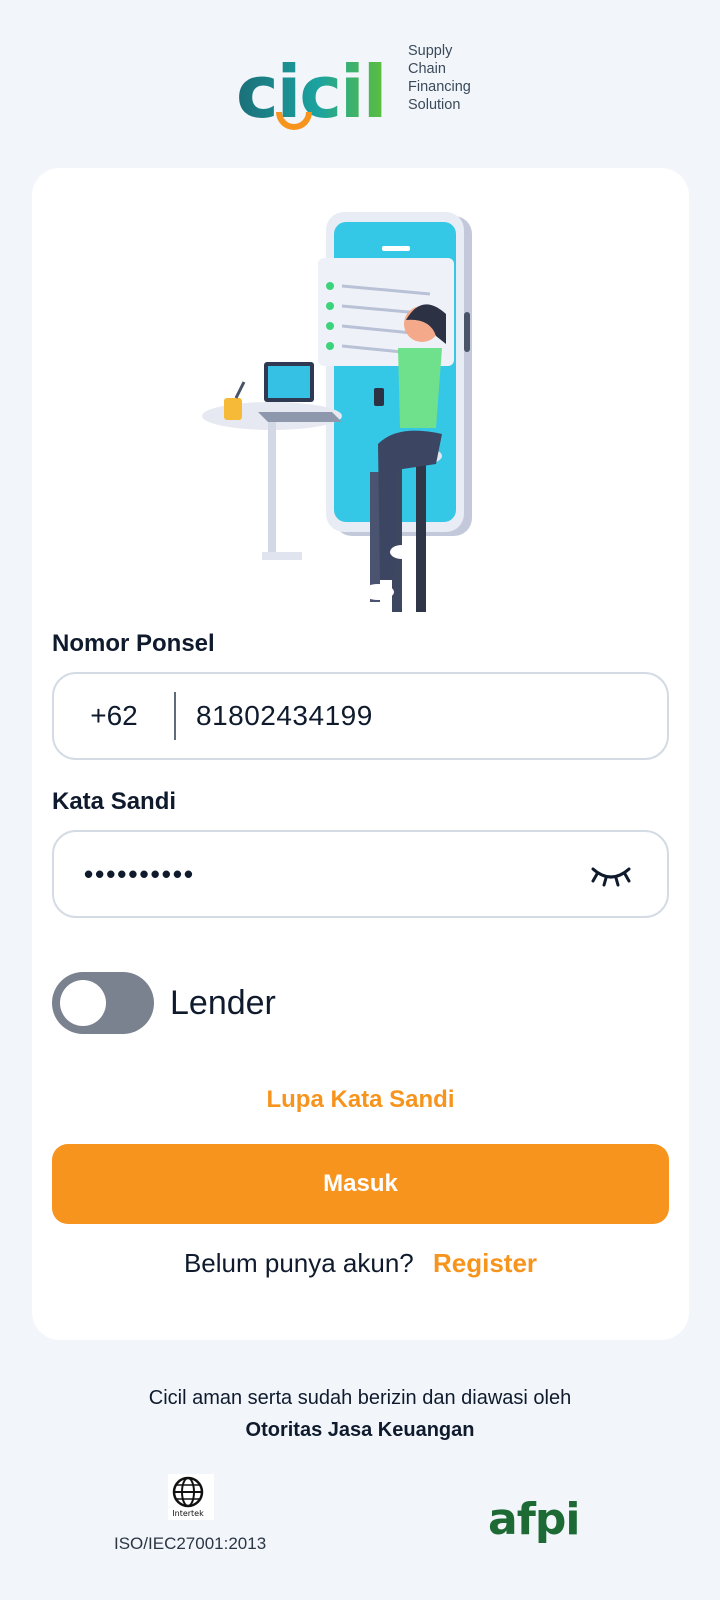 The width and height of the screenshot is (720, 1600). Describe the element at coordinates (191, 1497) in the screenshot. I see `intertek-globe-icon: Intertek` at that location.